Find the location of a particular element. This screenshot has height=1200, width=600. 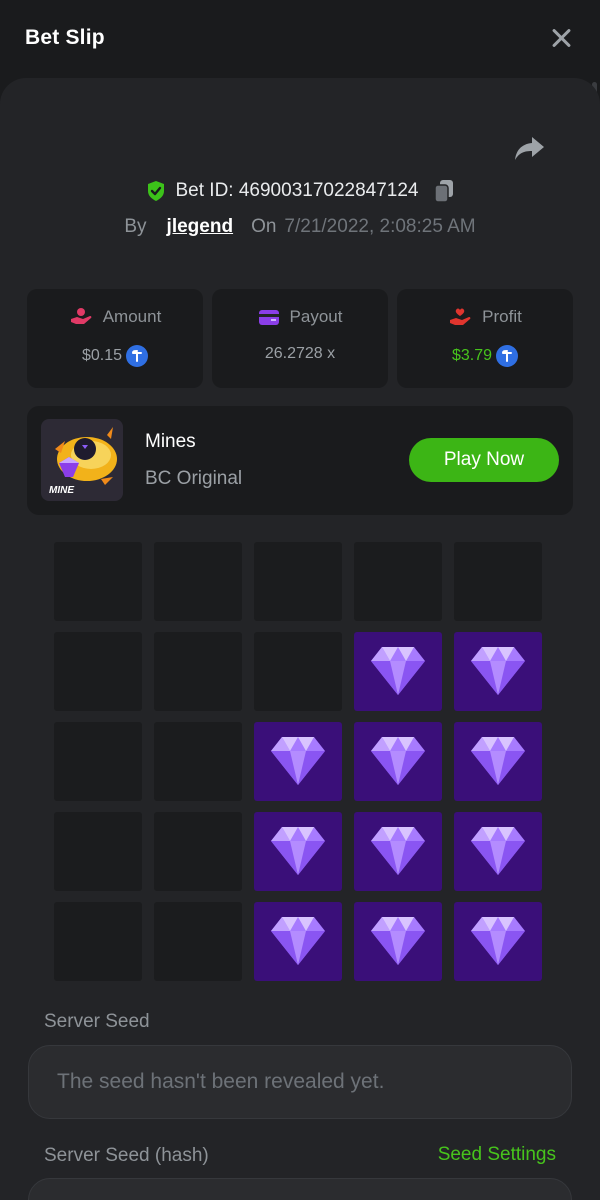

play-now-button: Play Now is located at coordinates (484, 460).